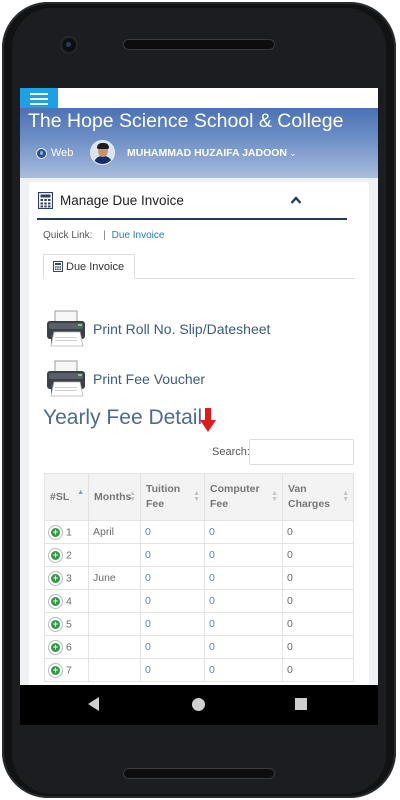 The image size is (400, 800). I want to click on web-link: Web, so click(54, 153).